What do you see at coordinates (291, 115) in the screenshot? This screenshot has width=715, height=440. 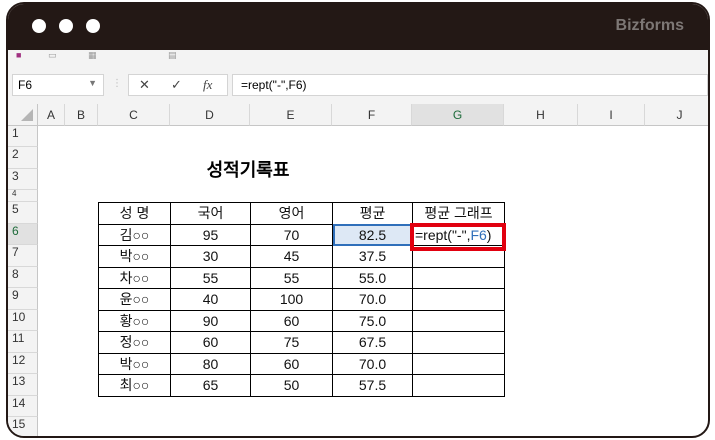 I see `column-header-e: E` at bounding box center [291, 115].